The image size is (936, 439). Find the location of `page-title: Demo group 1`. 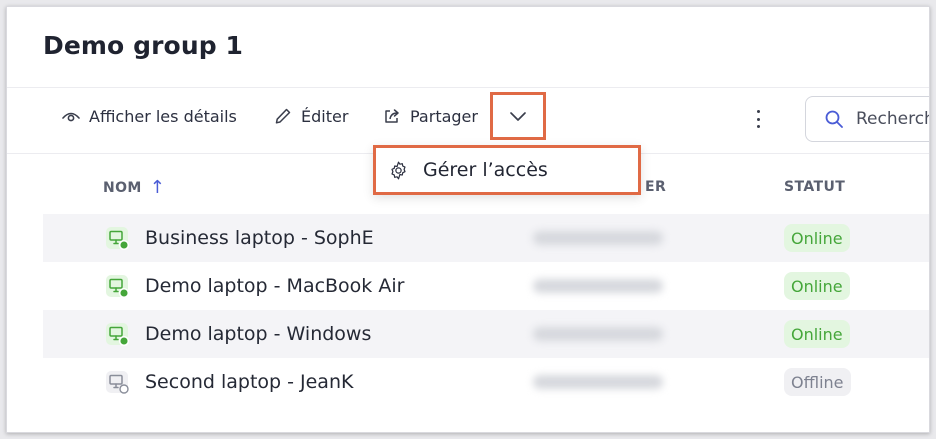

page-title: Demo group 1 is located at coordinates (143, 45).